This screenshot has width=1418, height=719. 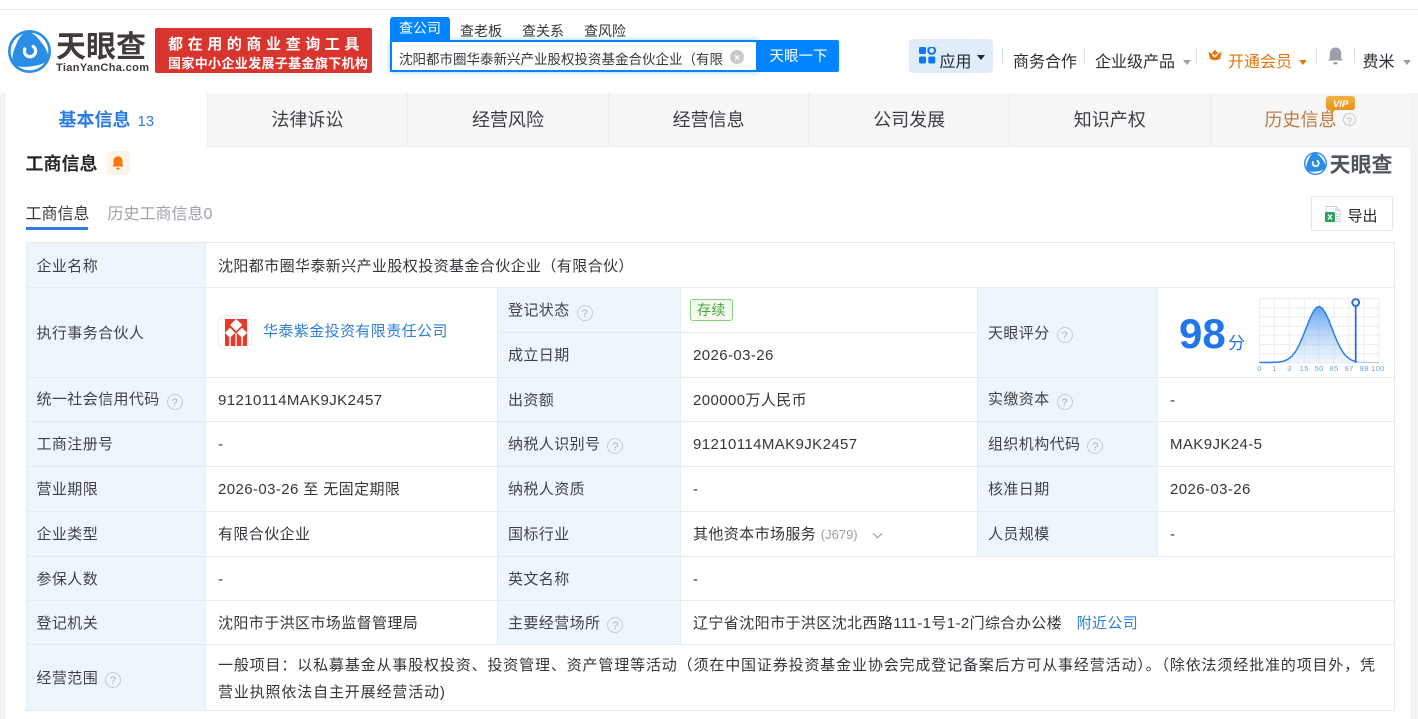 I want to click on svg-text: 100, so click(x=1378, y=368).